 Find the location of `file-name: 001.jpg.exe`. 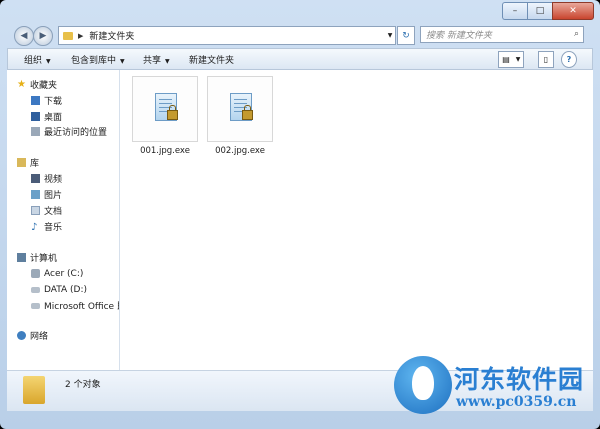

file-name: 001.jpg.exe is located at coordinates (165, 151).